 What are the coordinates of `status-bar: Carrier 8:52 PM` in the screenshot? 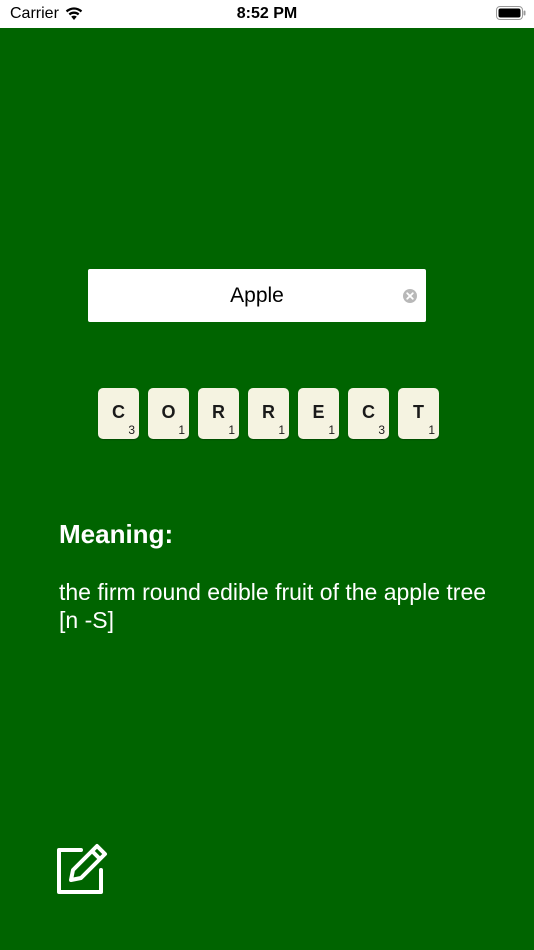 It's located at (267, 14).